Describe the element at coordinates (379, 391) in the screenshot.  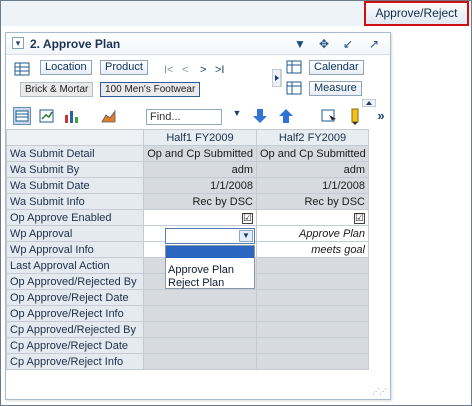
I see `resize-grip-icon: ⋰⋰` at that location.